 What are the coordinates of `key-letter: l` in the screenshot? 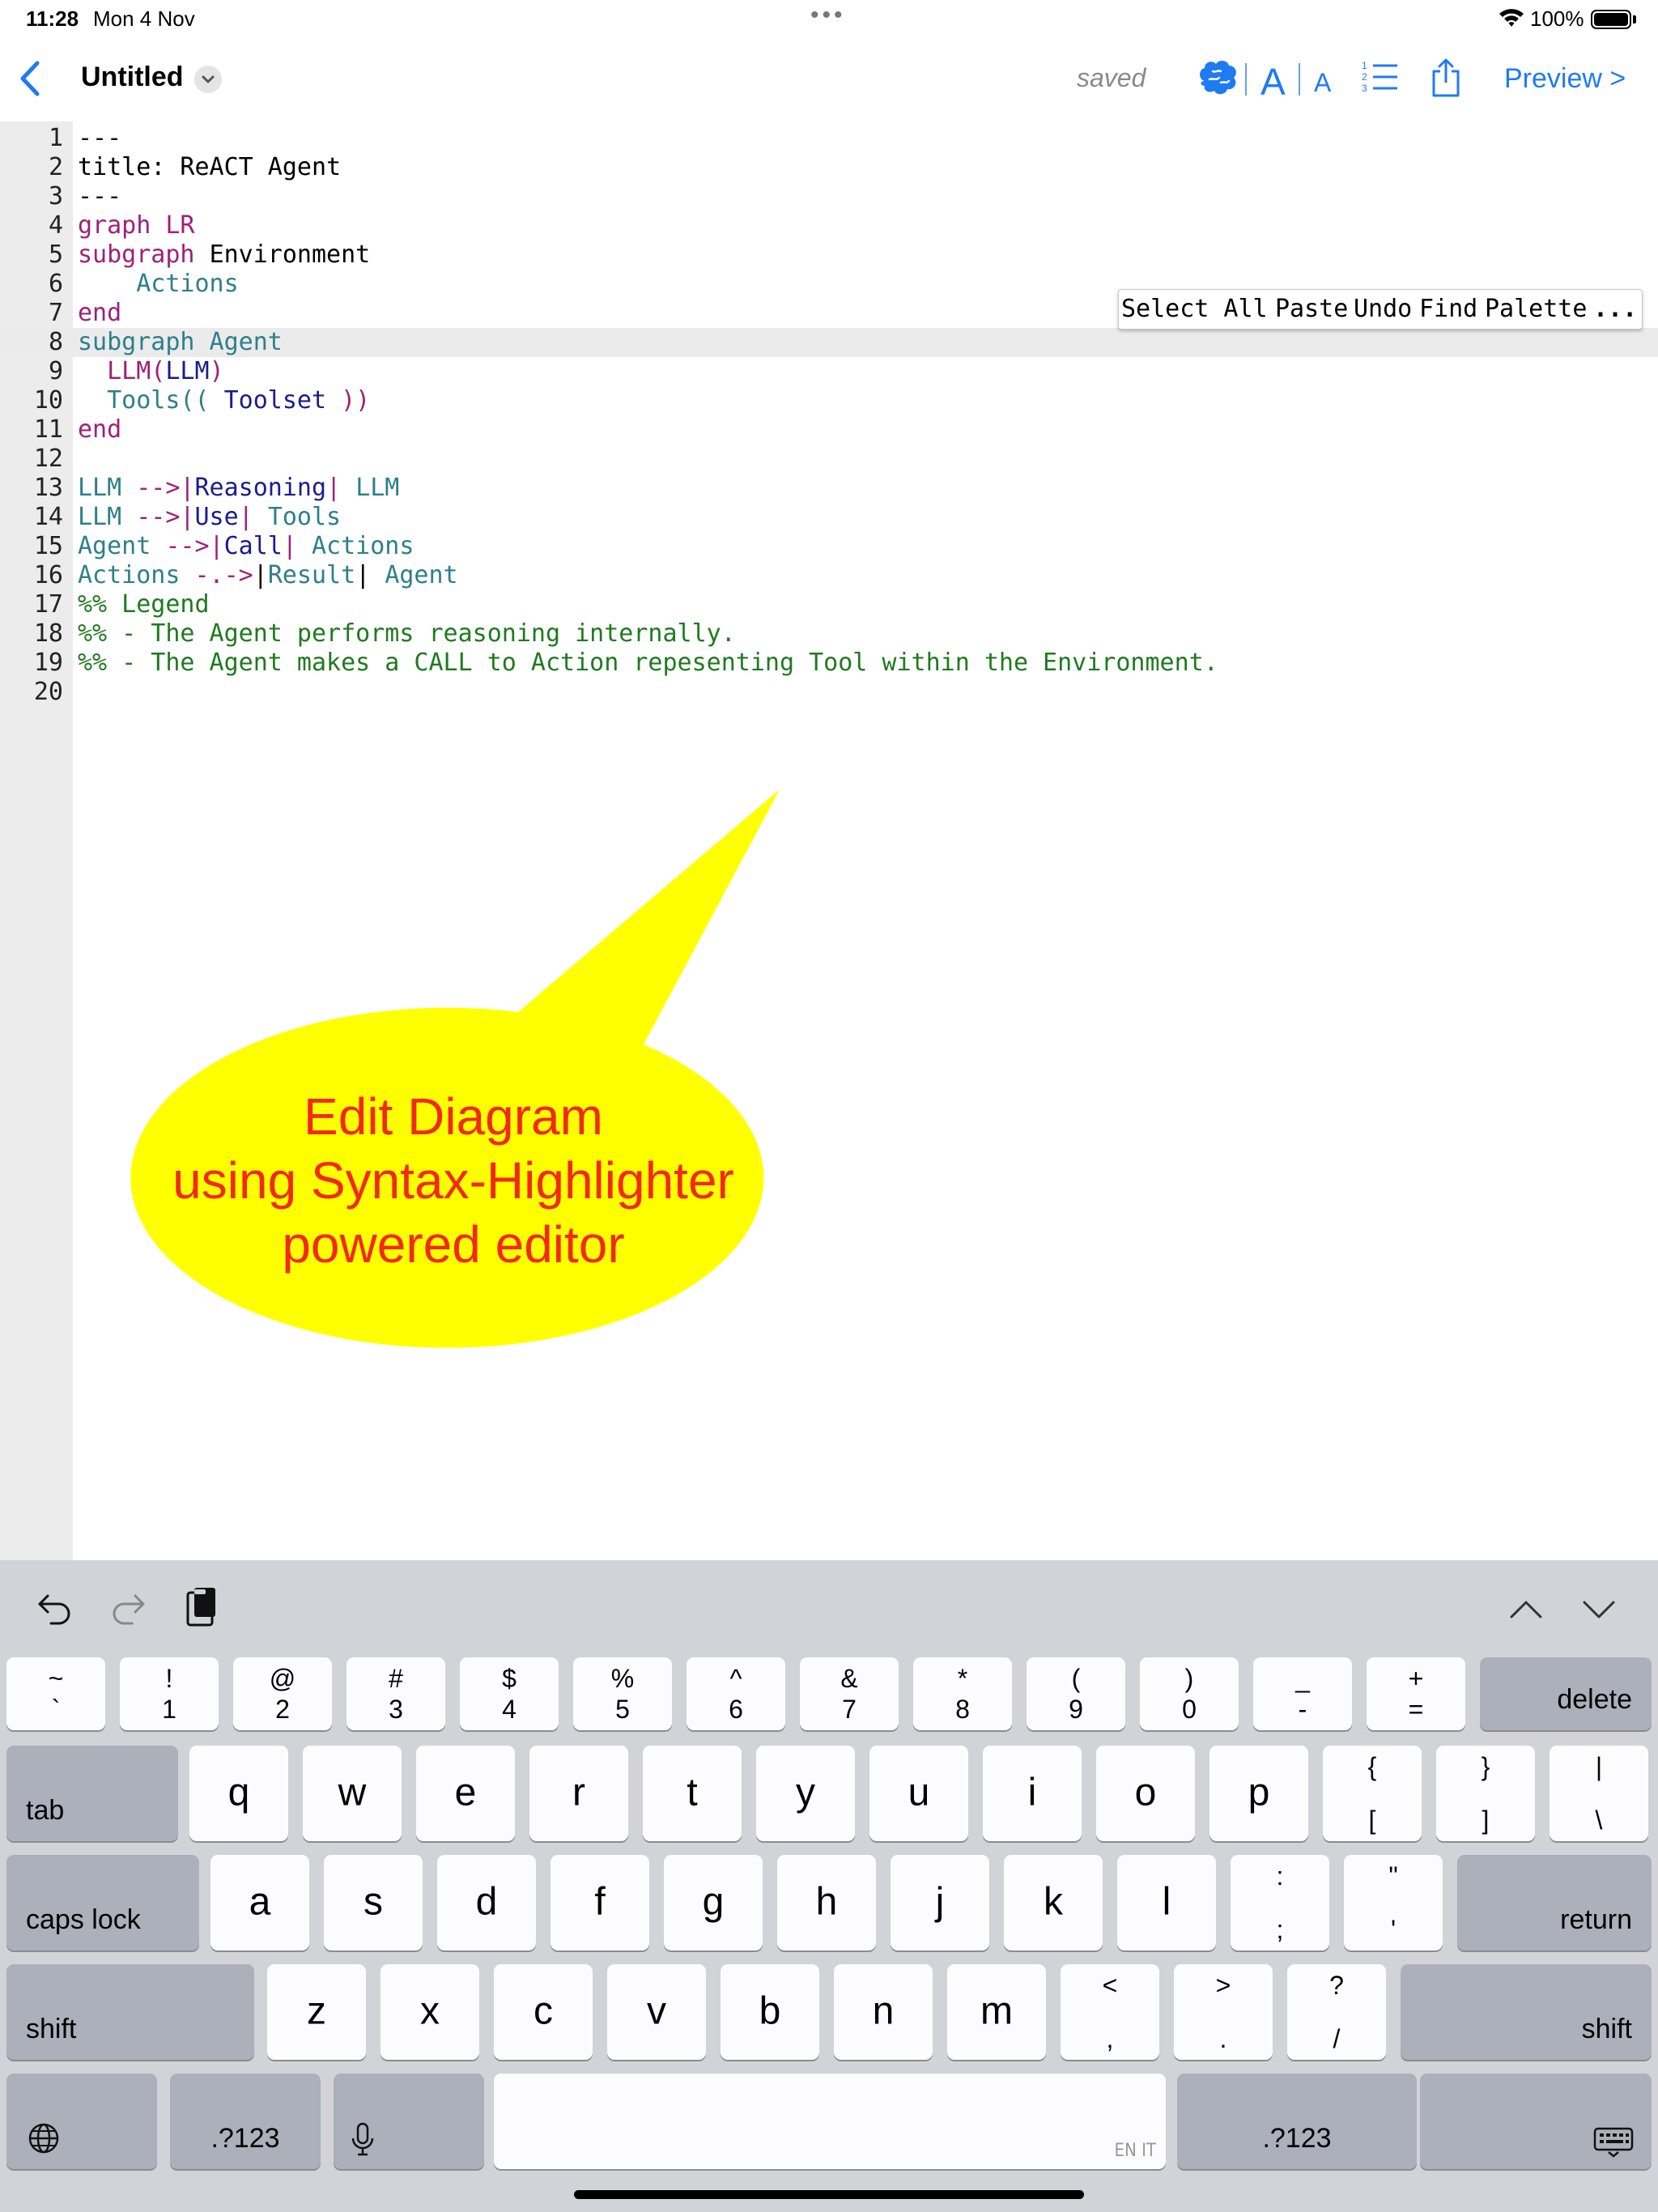 It's located at (1166, 1903).